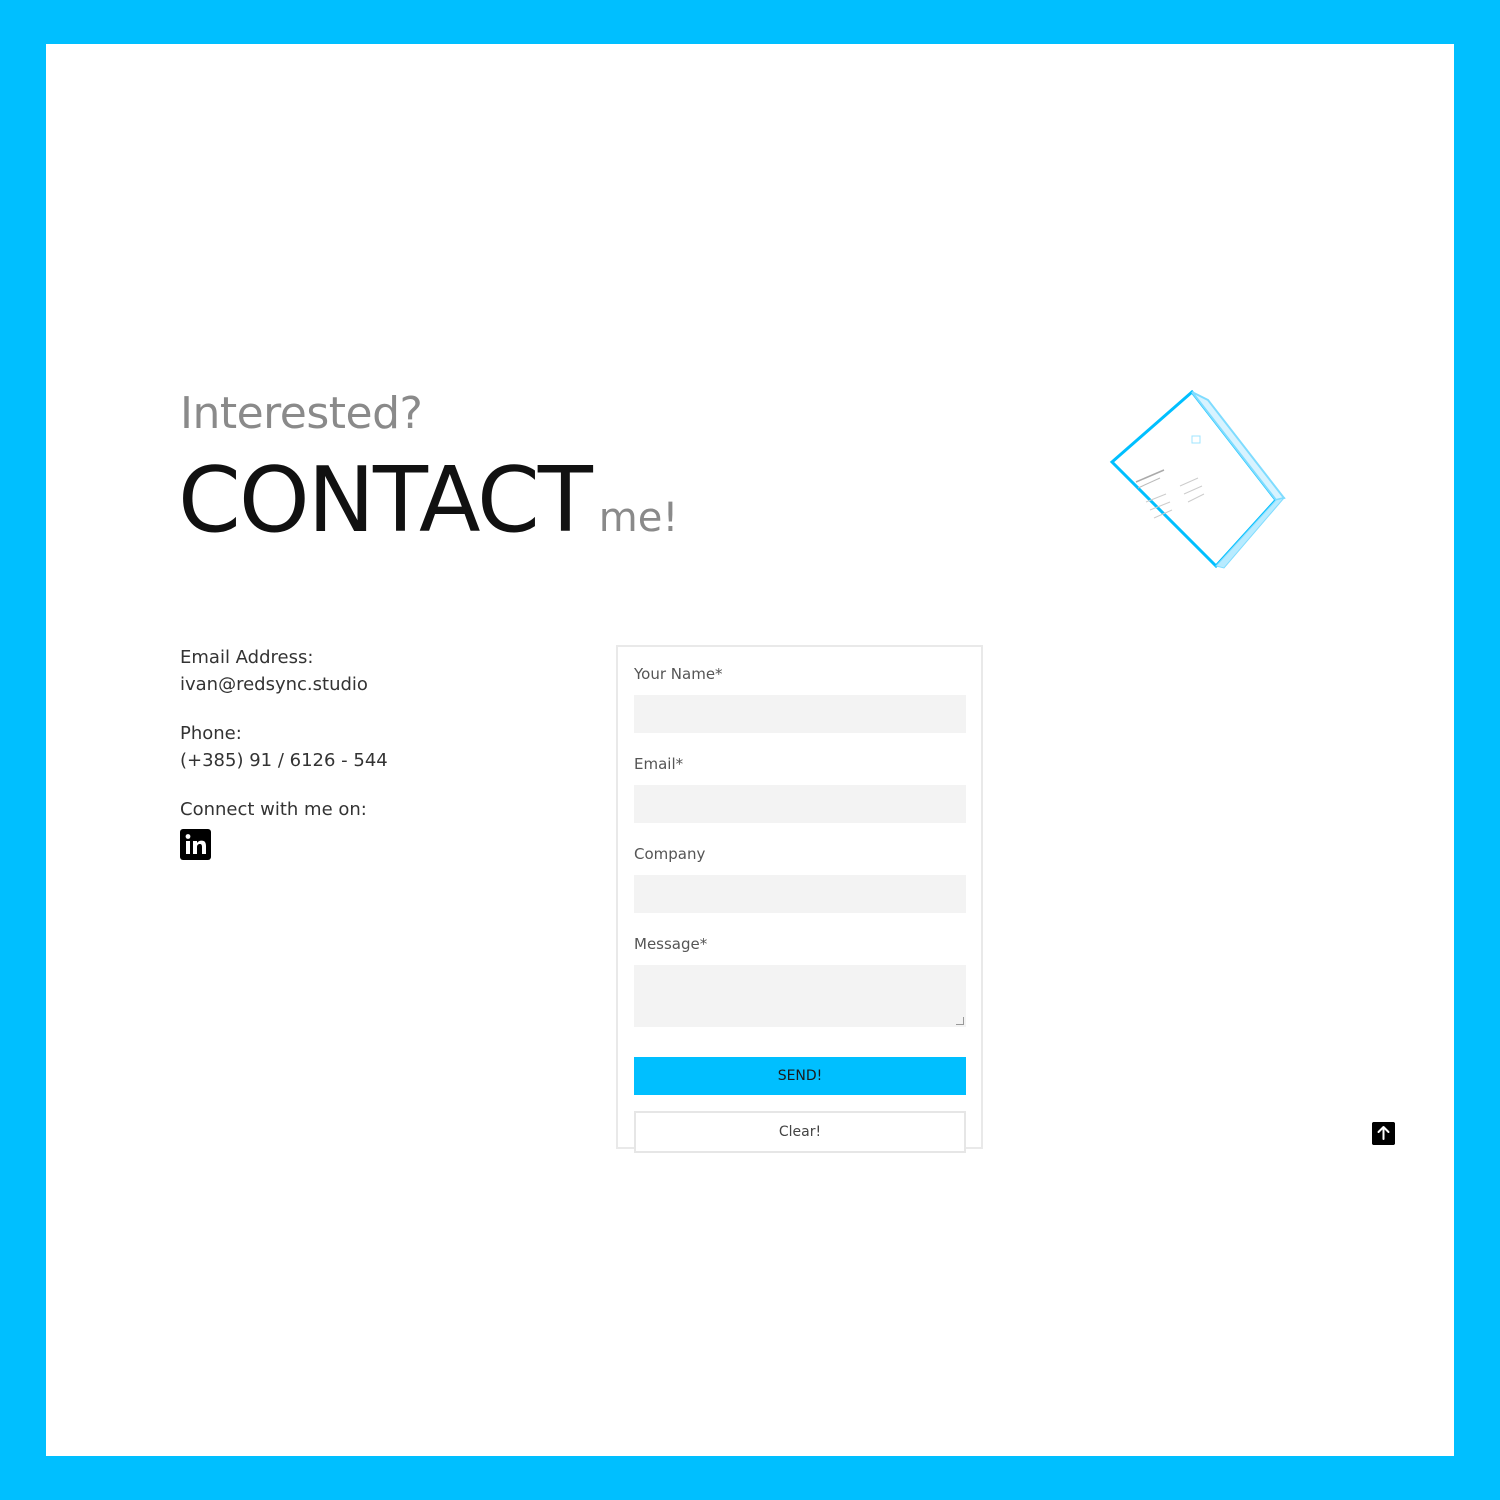 The image size is (1500, 1500). I want to click on phone-label: Phone:, so click(211, 733).